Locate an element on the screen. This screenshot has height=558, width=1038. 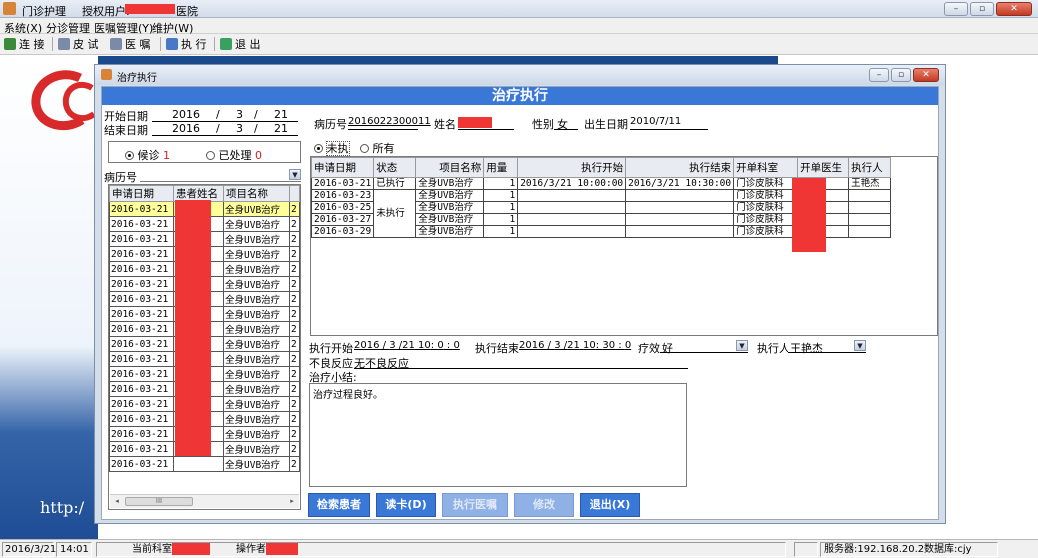
horizontal-scrollbar: ◂ III ▸ is located at coordinates (204, 501).